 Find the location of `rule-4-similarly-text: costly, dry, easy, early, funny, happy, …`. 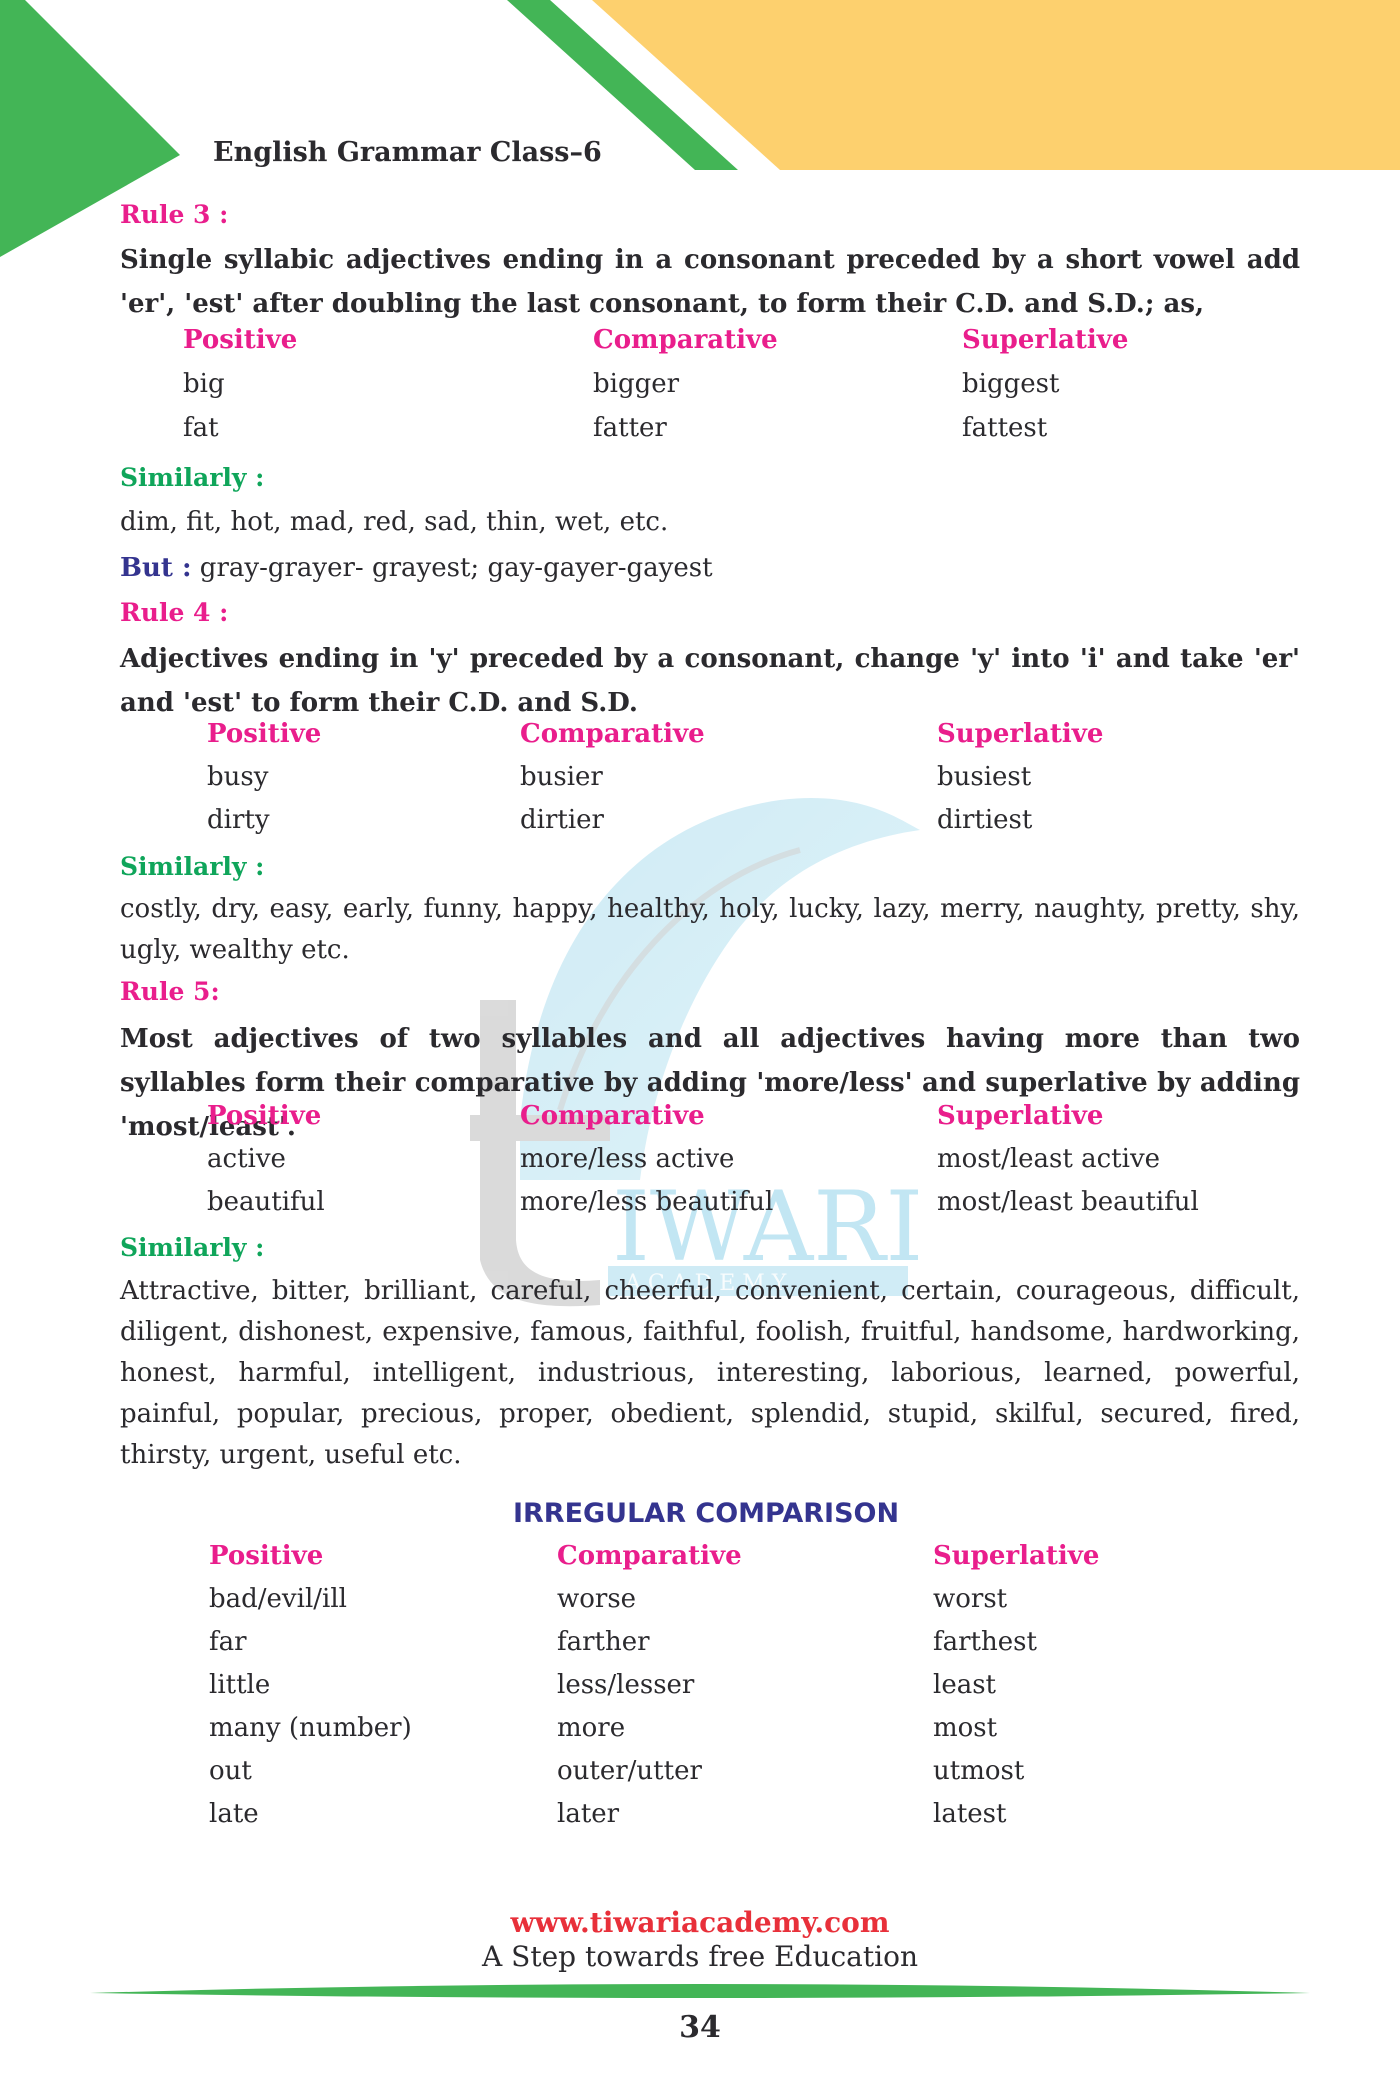

rule-4-similarly-text: costly, dry, easy, early, funny, happy, … is located at coordinates (710, 929).